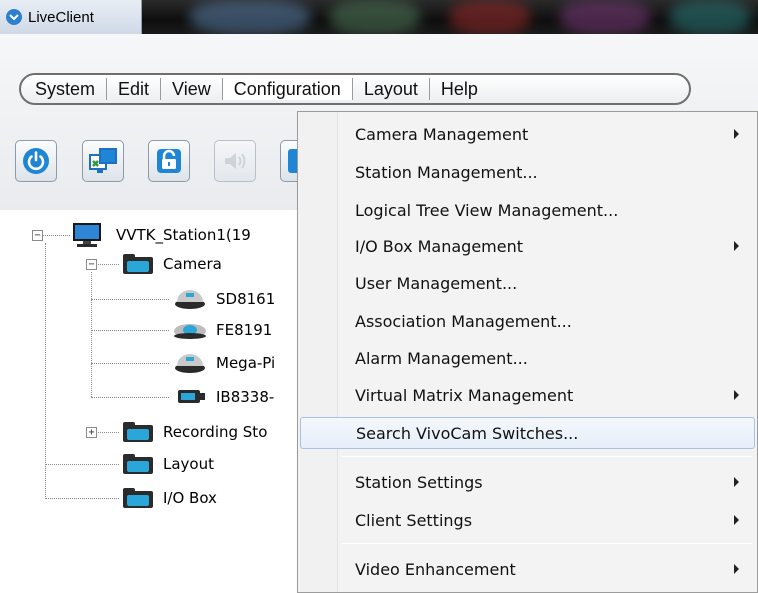  I want to click on monitor-switch-icon, so click(103, 160).